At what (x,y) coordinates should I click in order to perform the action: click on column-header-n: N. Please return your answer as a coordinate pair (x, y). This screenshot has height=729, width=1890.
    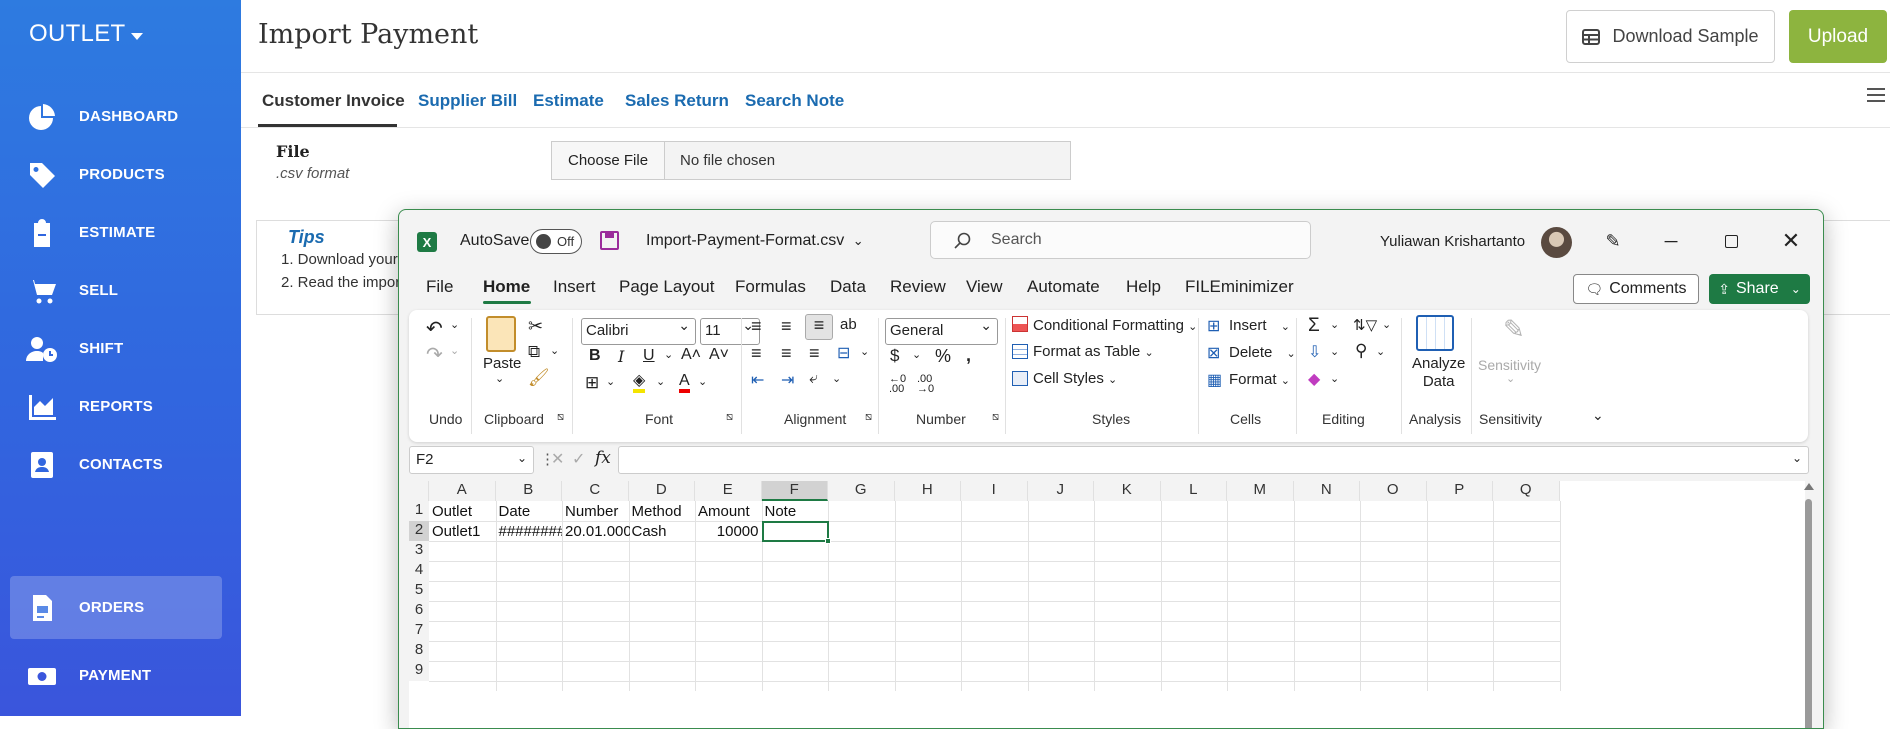
    Looking at the image, I should click on (1326, 491).